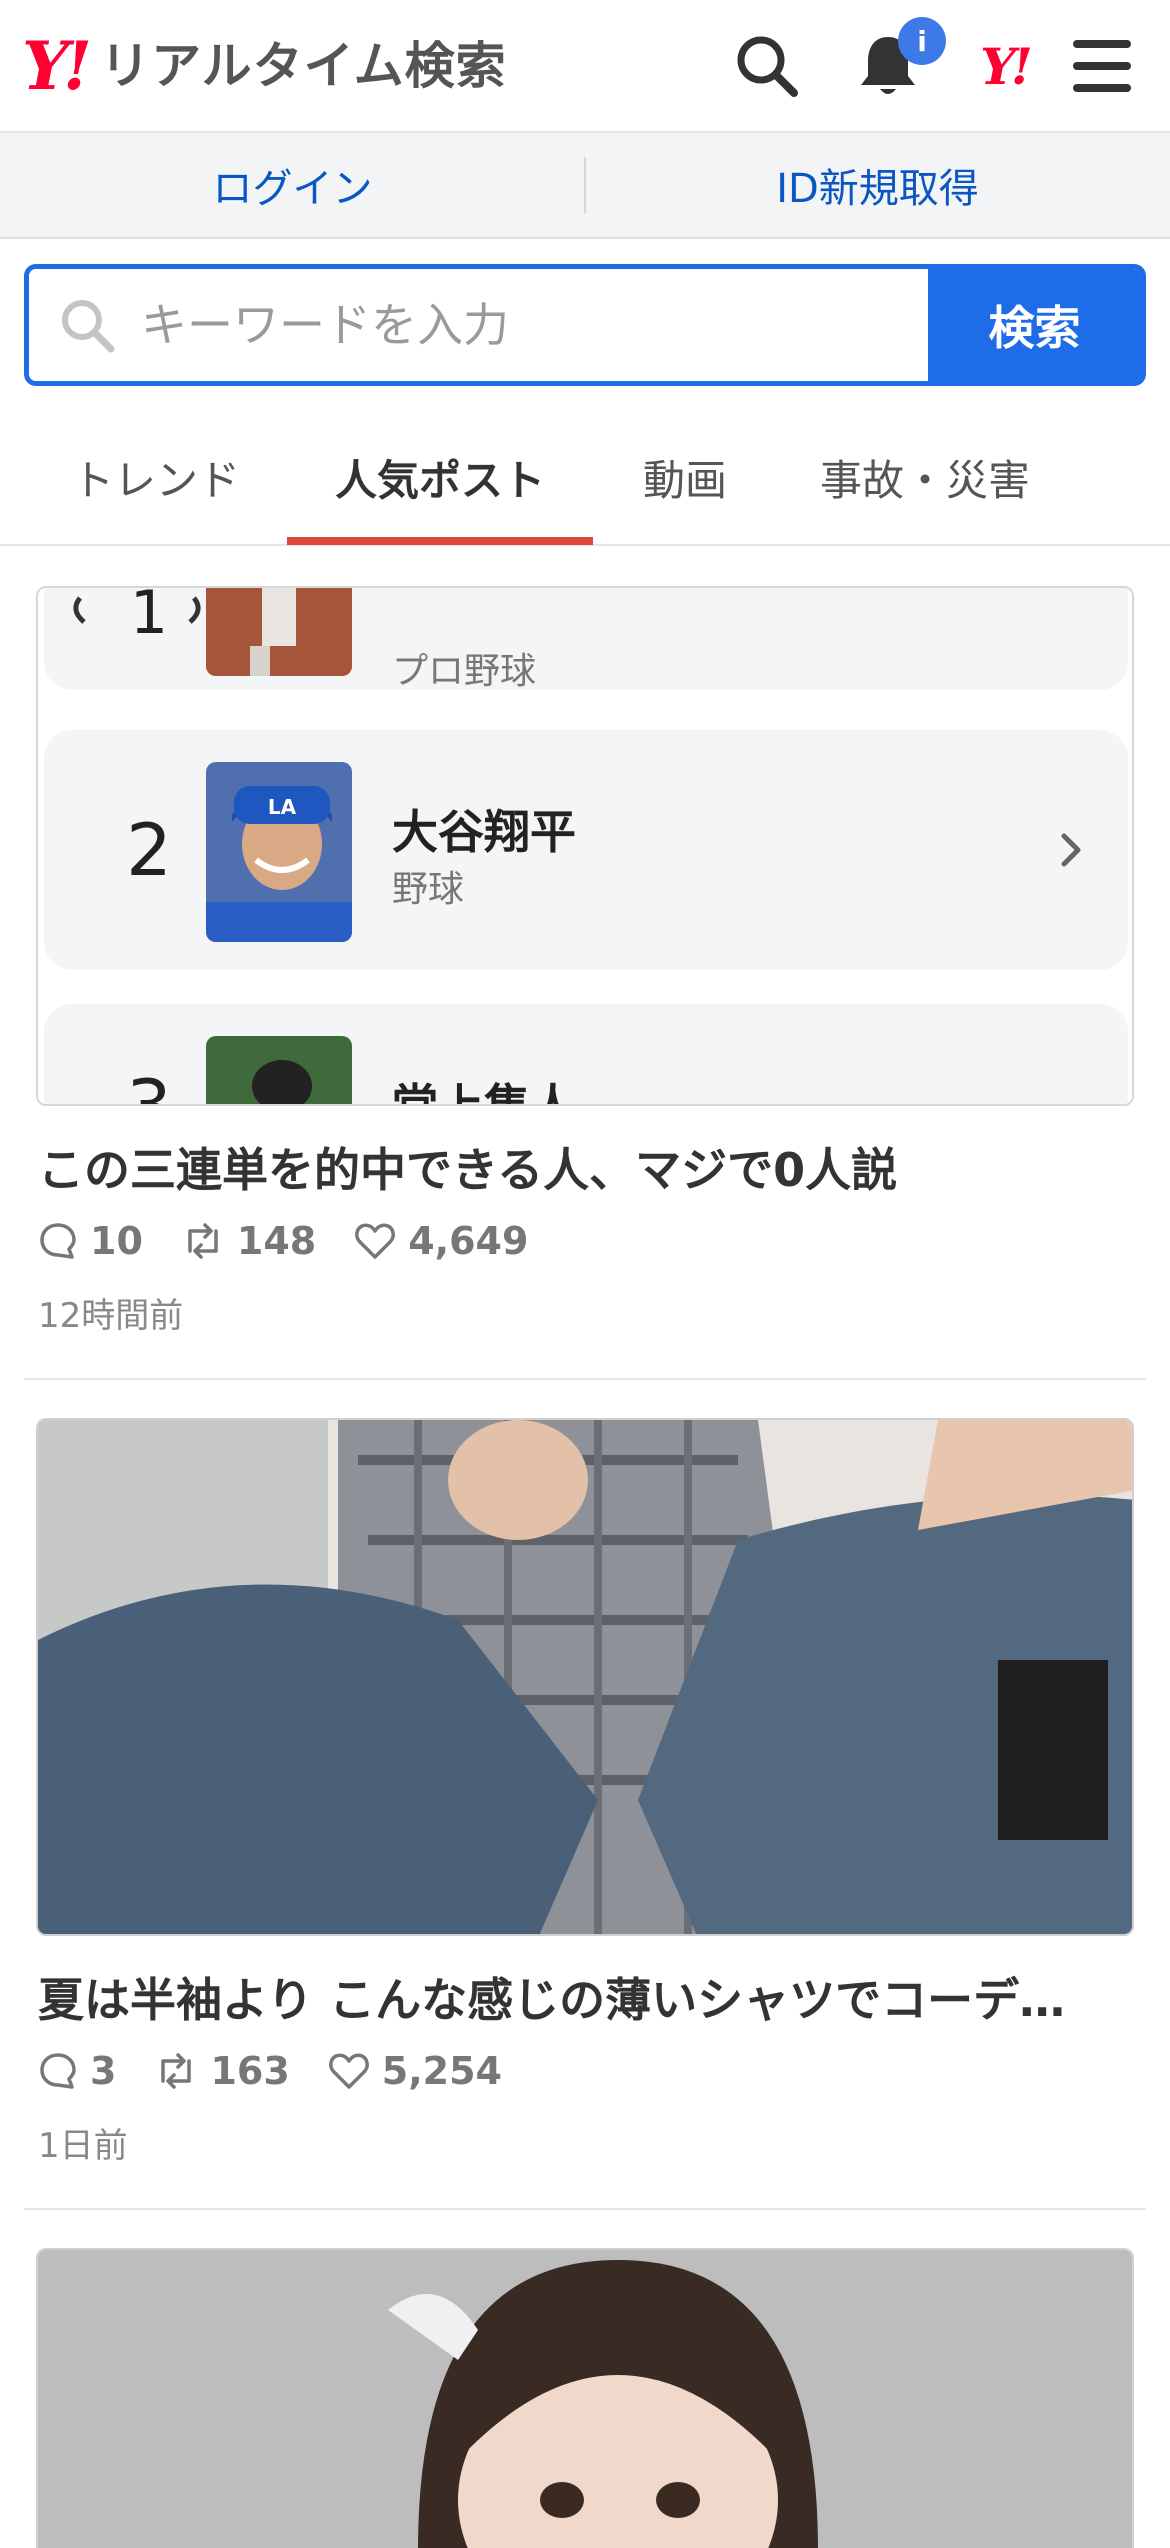 The image size is (1170, 2548). What do you see at coordinates (585, 66) in the screenshot?
I see `app-header: Y! リアルタイム検索 i Y!` at bounding box center [585, 66].